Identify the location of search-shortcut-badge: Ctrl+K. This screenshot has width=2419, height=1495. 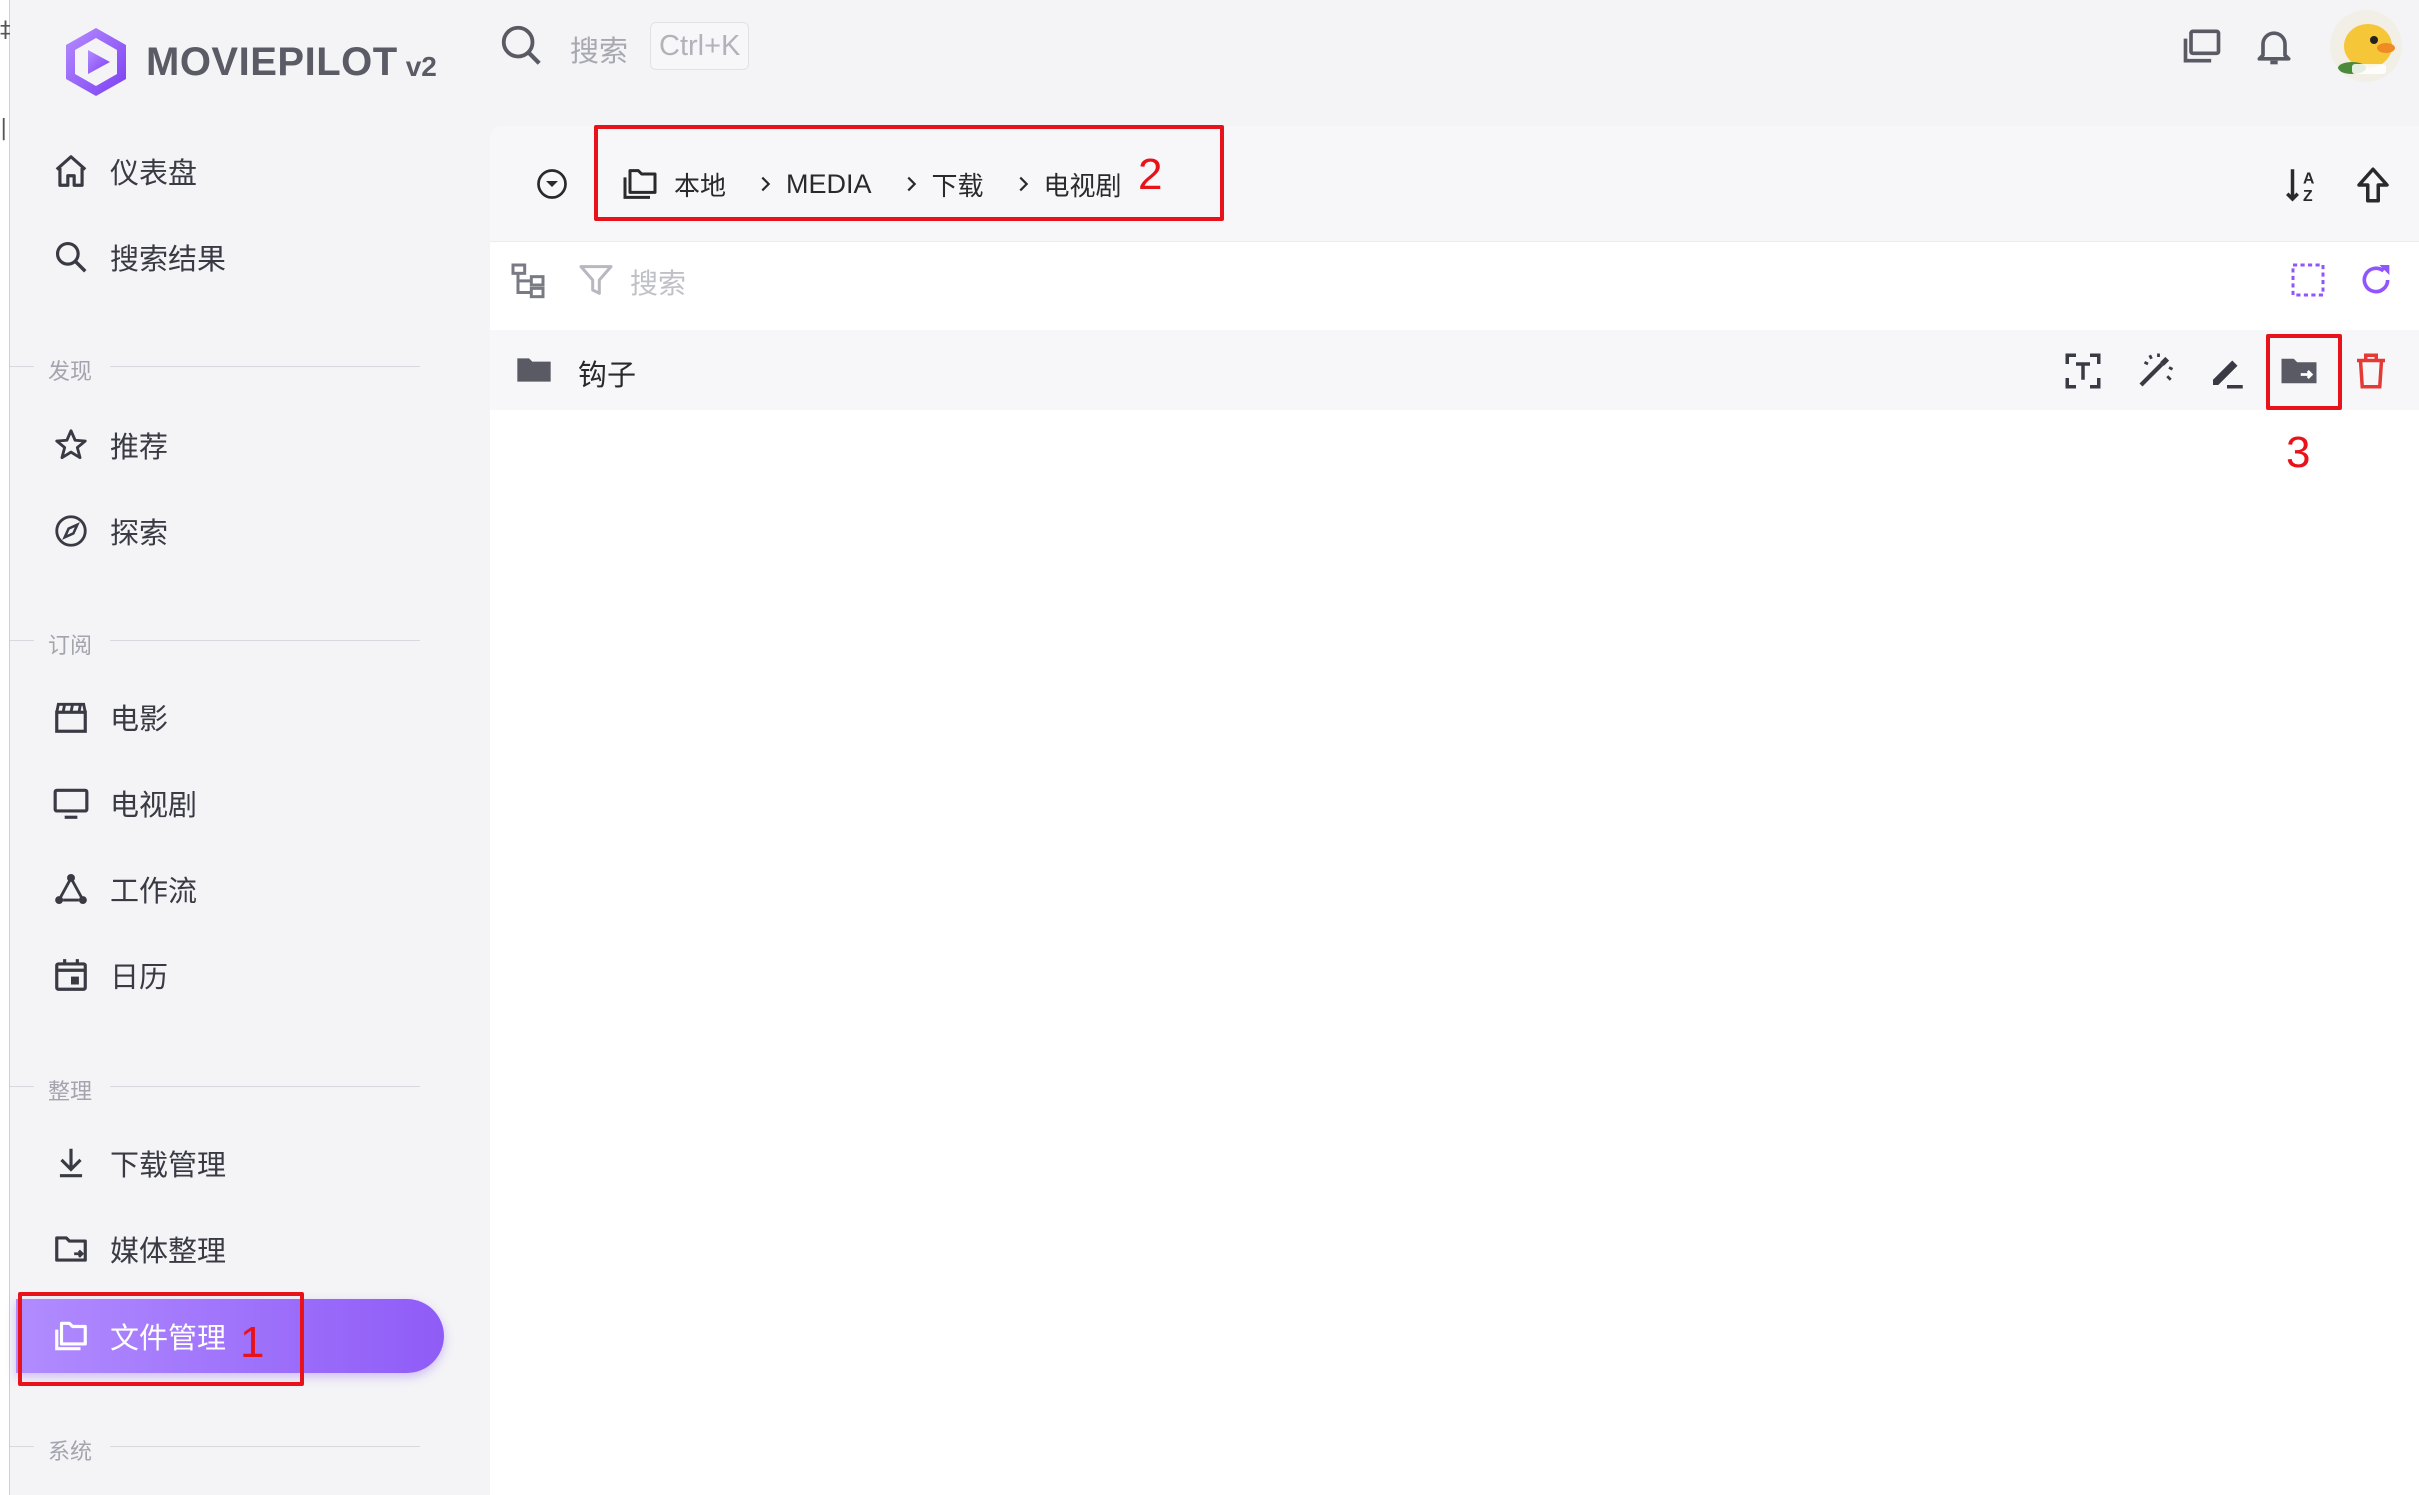
(700, 46).